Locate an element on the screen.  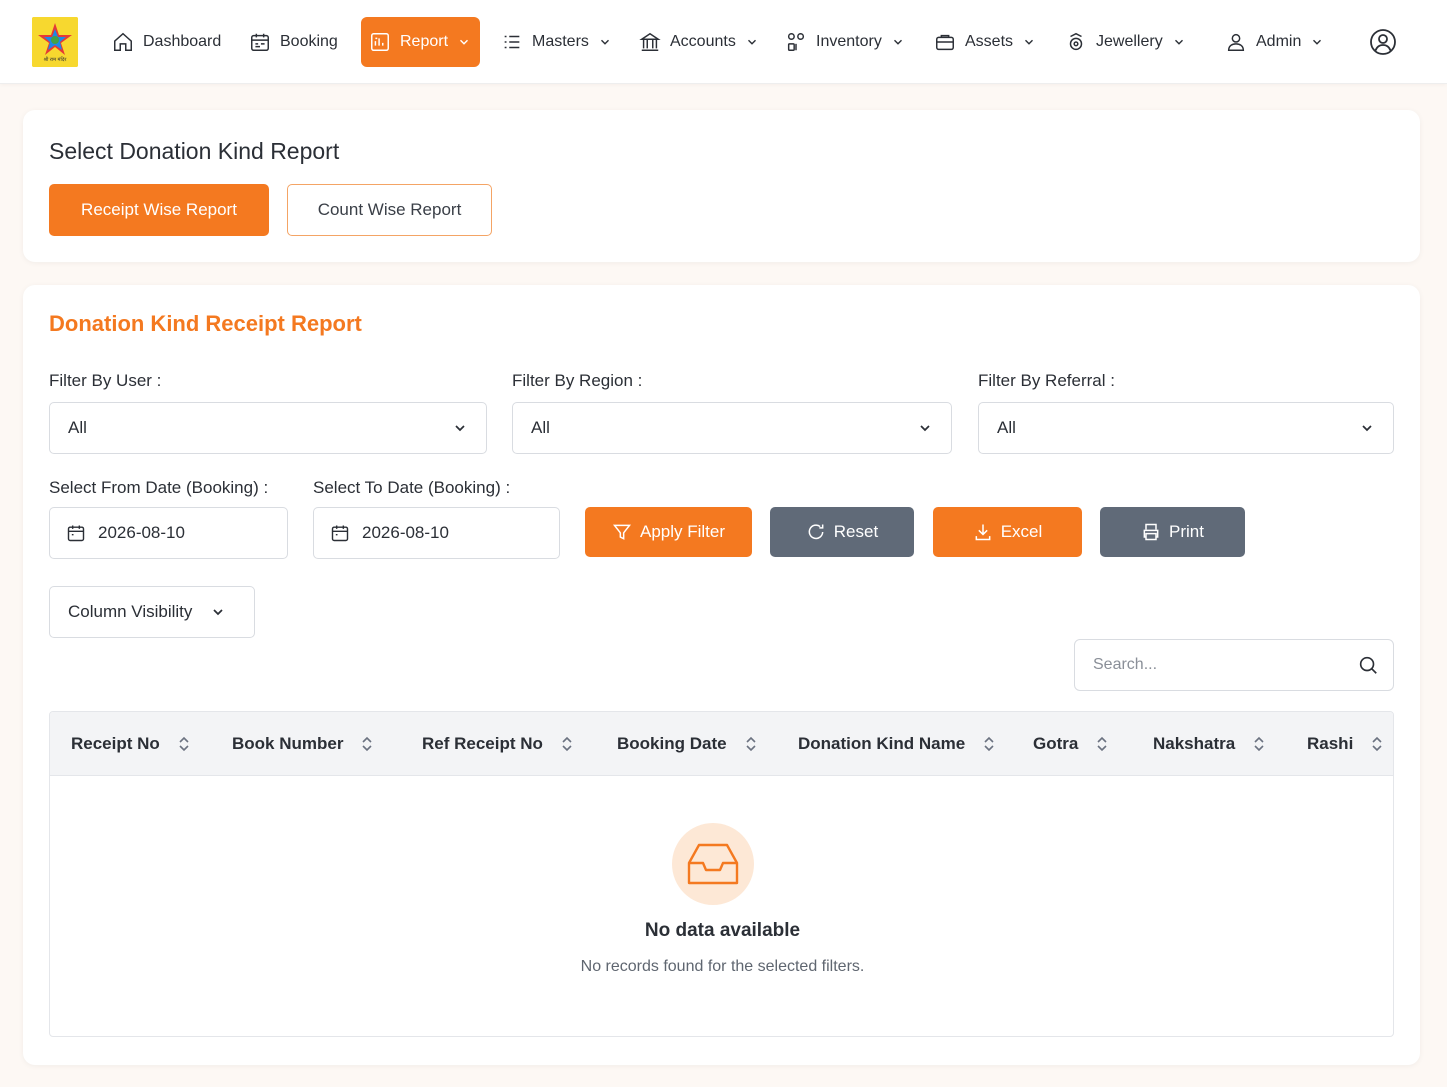
th-nakshatra: Nakshatra is located at coordinates (1209, 744).